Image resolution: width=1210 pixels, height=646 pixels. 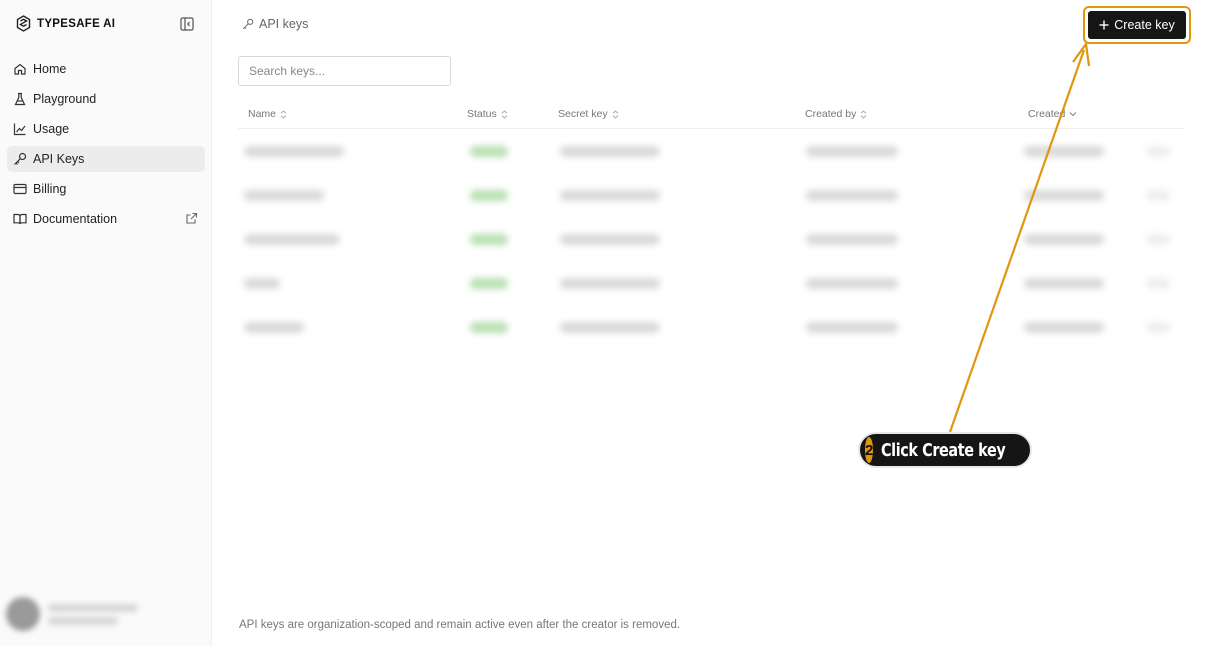 I want to click on annotation-text: Click Create key, so click(x=943, y=450).